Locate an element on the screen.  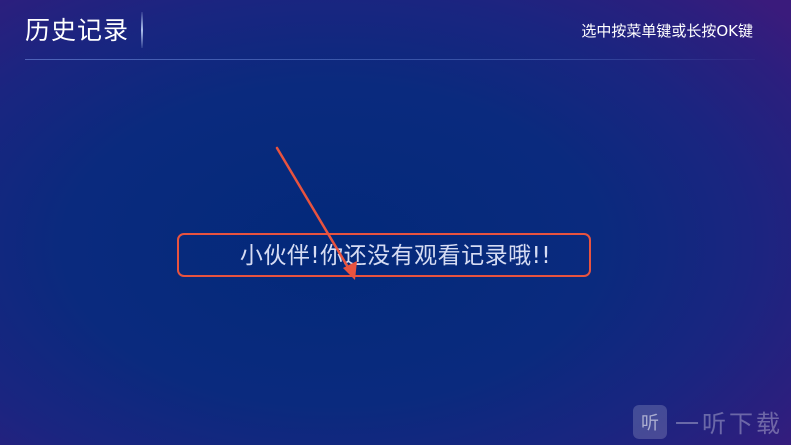
watermark-logo-icon: 听 is located at coordinates (650, 421).